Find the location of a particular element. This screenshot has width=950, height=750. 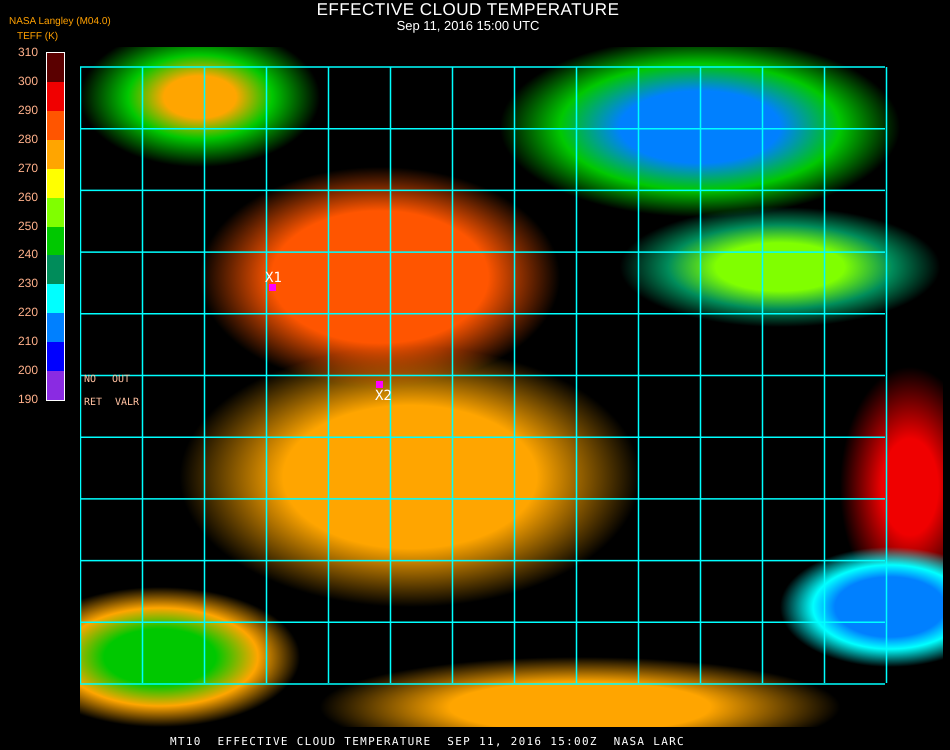

unit-label: TEFF (K) is located at coordinates (37, 36).